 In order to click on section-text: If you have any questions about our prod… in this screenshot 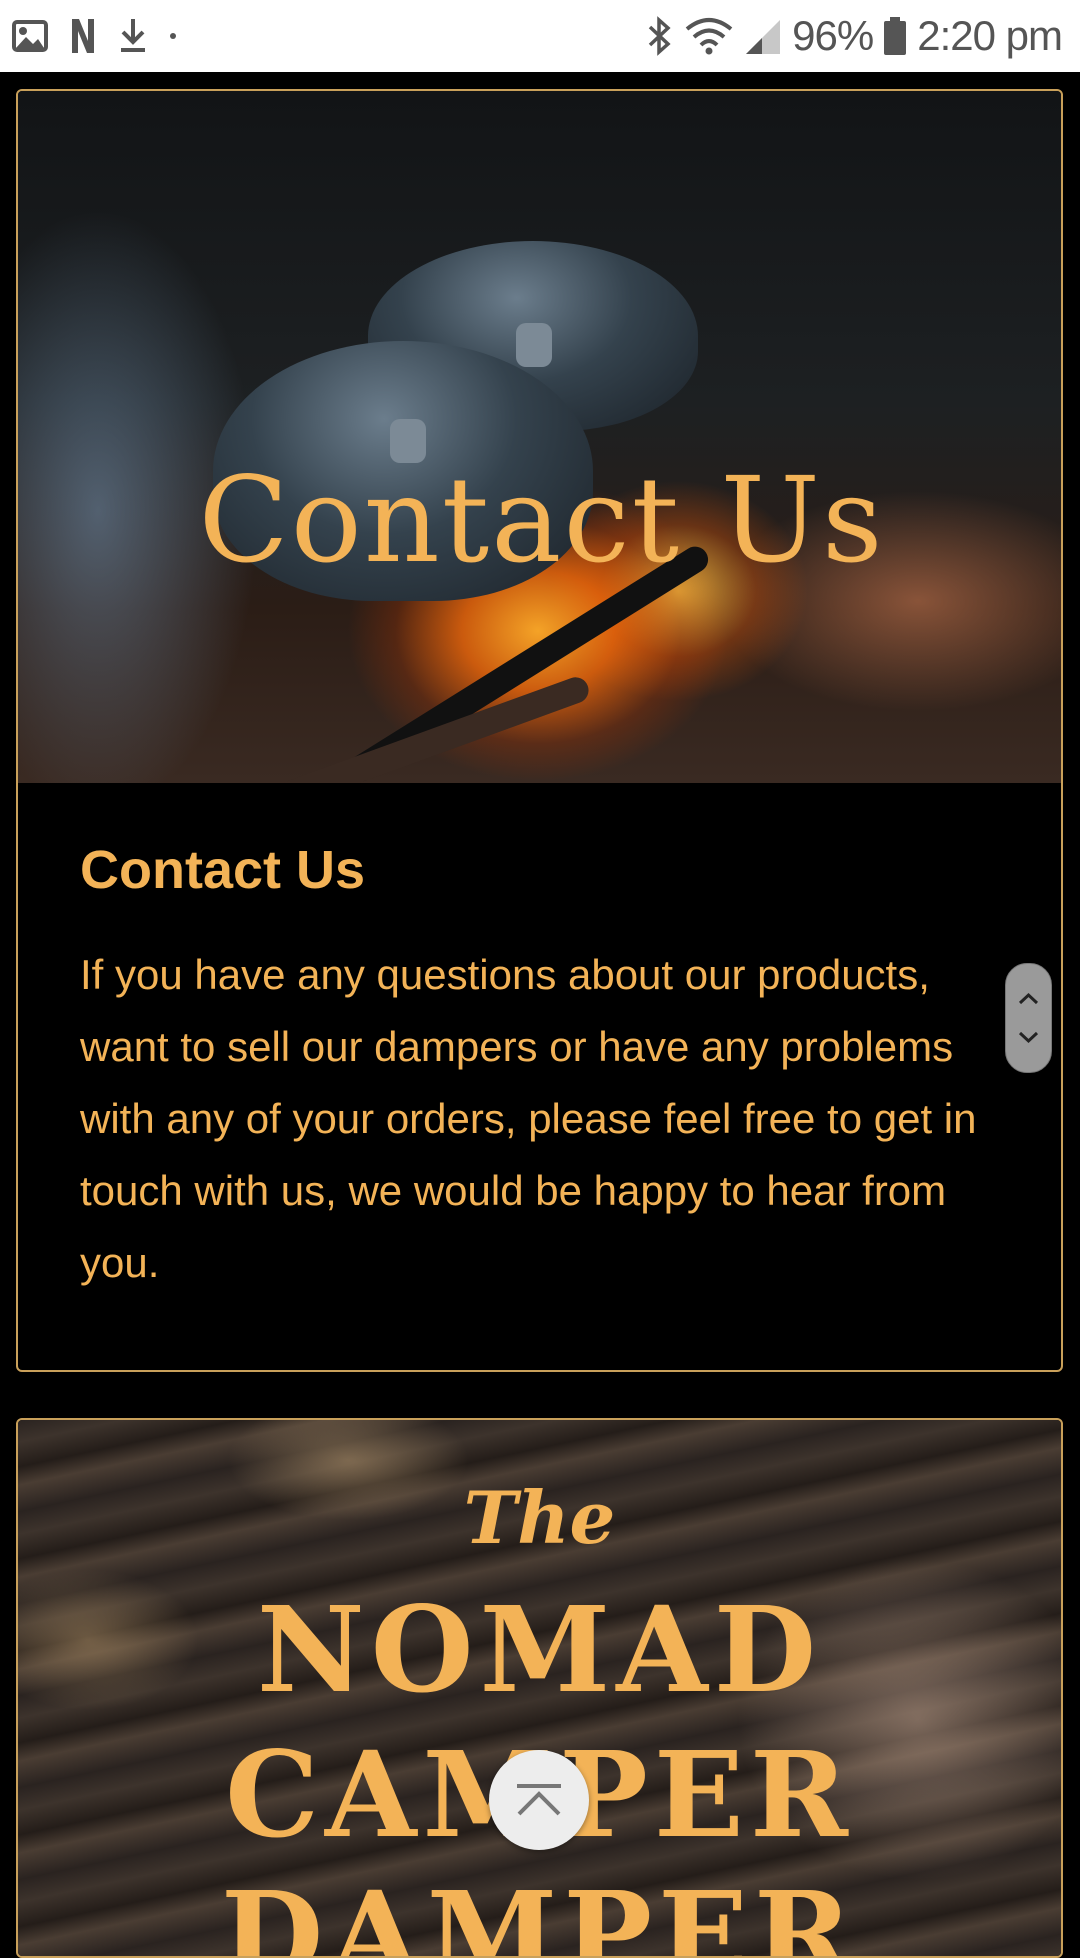, I will do `click(528, 1118)`.